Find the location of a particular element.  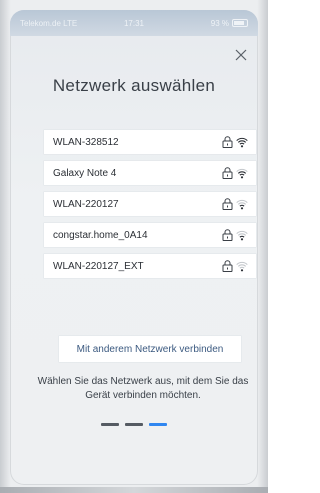

page-indicator is located at coordinates (134, 424).